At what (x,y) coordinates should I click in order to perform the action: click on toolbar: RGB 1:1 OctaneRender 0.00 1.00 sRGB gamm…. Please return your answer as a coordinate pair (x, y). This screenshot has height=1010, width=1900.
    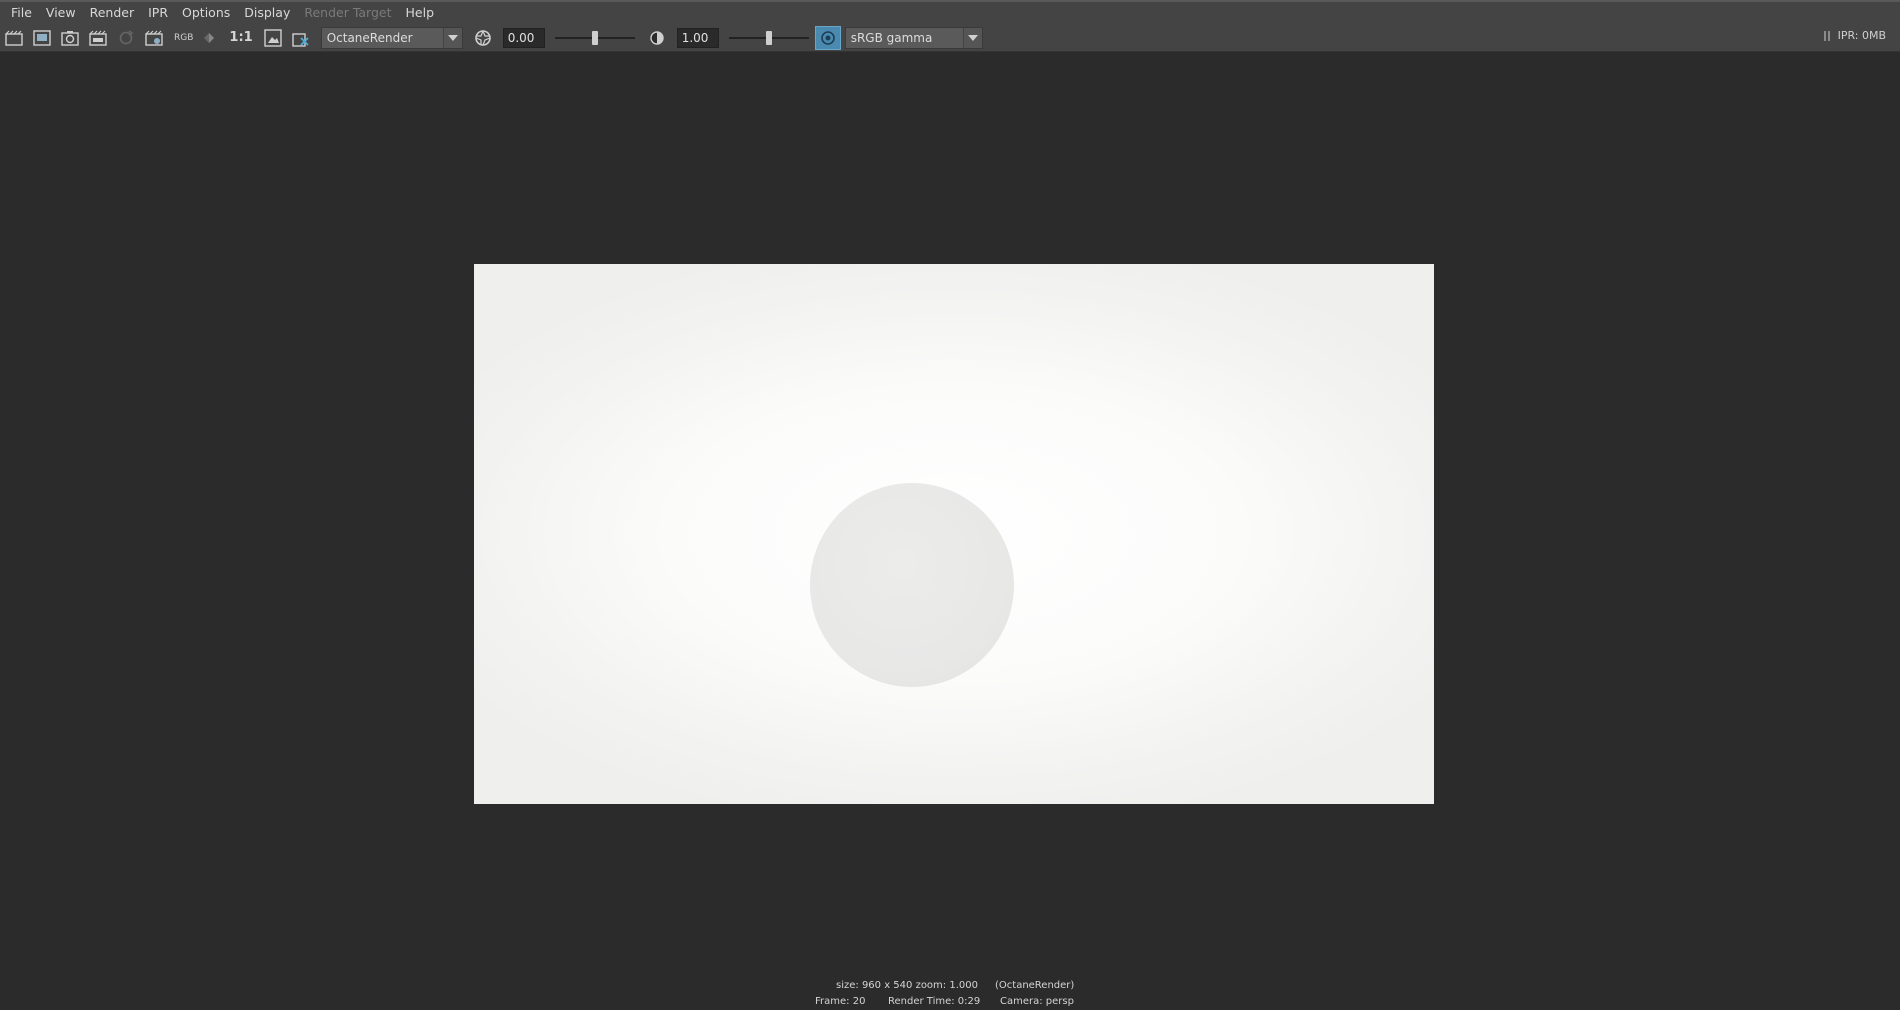
    Looking at the image, I should click on (950, 38).